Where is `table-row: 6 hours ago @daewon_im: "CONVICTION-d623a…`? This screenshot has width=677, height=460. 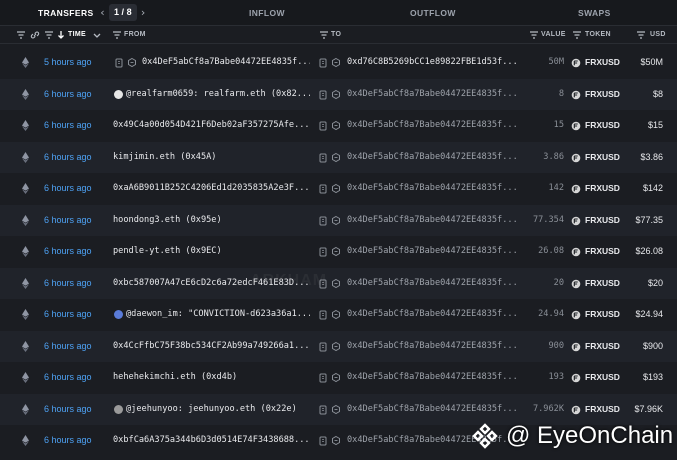 table-row: 6 hours ago @daewon_im: "CONVICTION-d623a… is located at coordinates (338, 315).